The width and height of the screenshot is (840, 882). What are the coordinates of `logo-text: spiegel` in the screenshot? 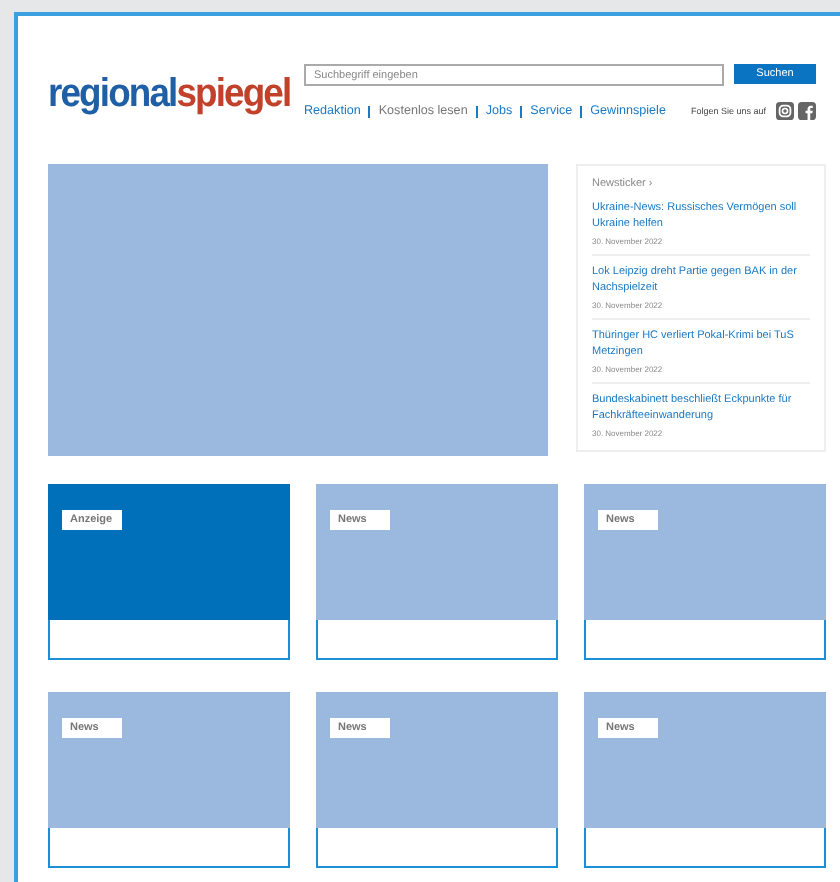 It's located at (233, 94).